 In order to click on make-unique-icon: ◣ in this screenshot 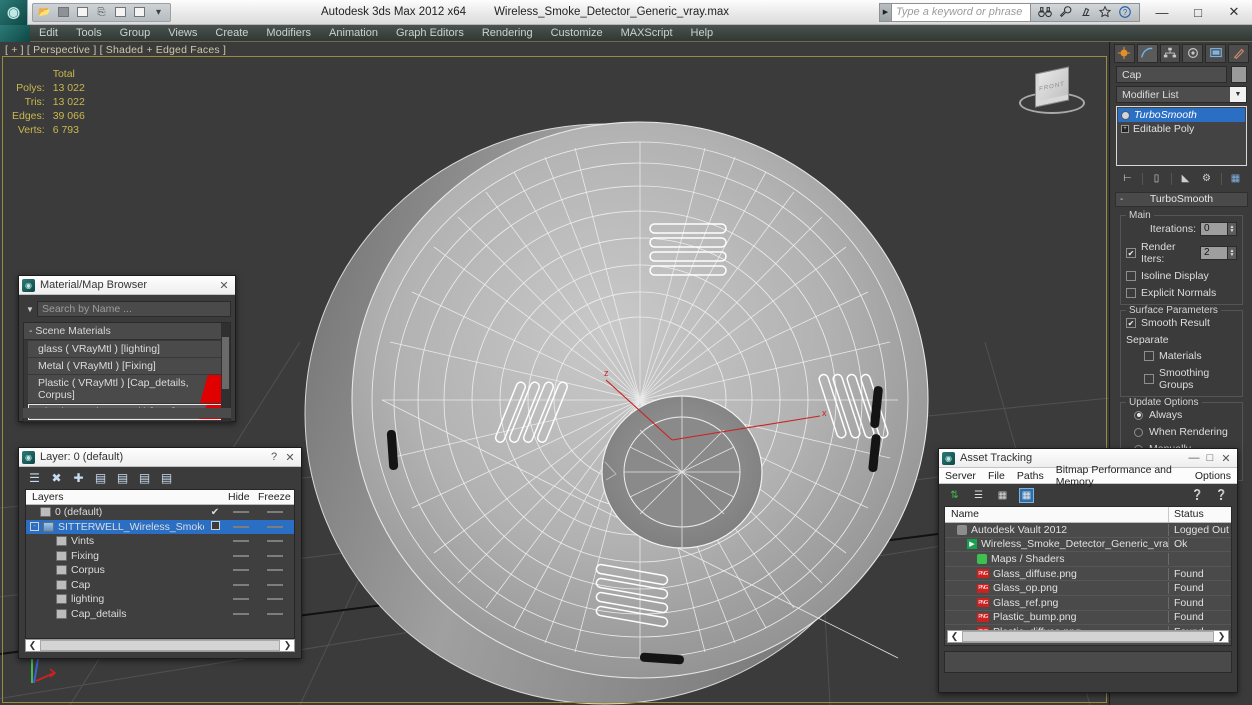, I will do `click(1186, 179)`.